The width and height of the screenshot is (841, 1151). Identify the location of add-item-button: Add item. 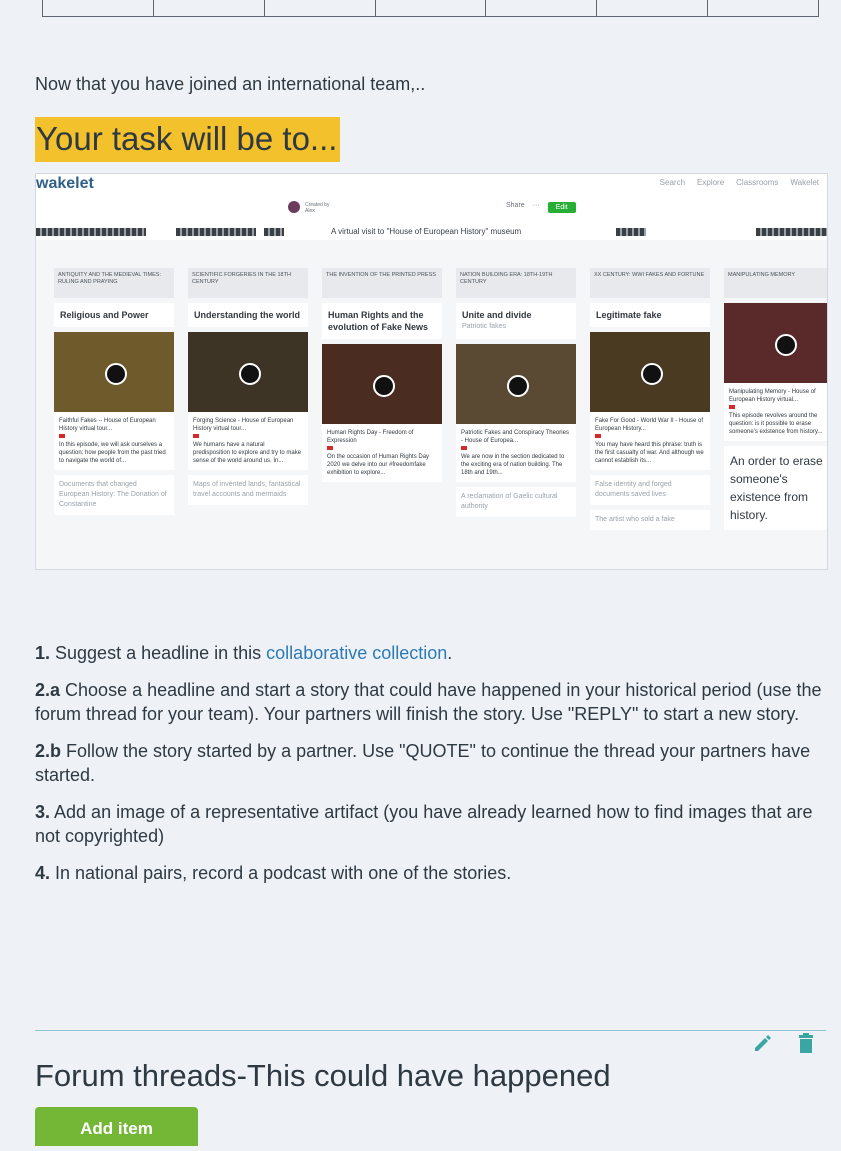
(116, 1126).